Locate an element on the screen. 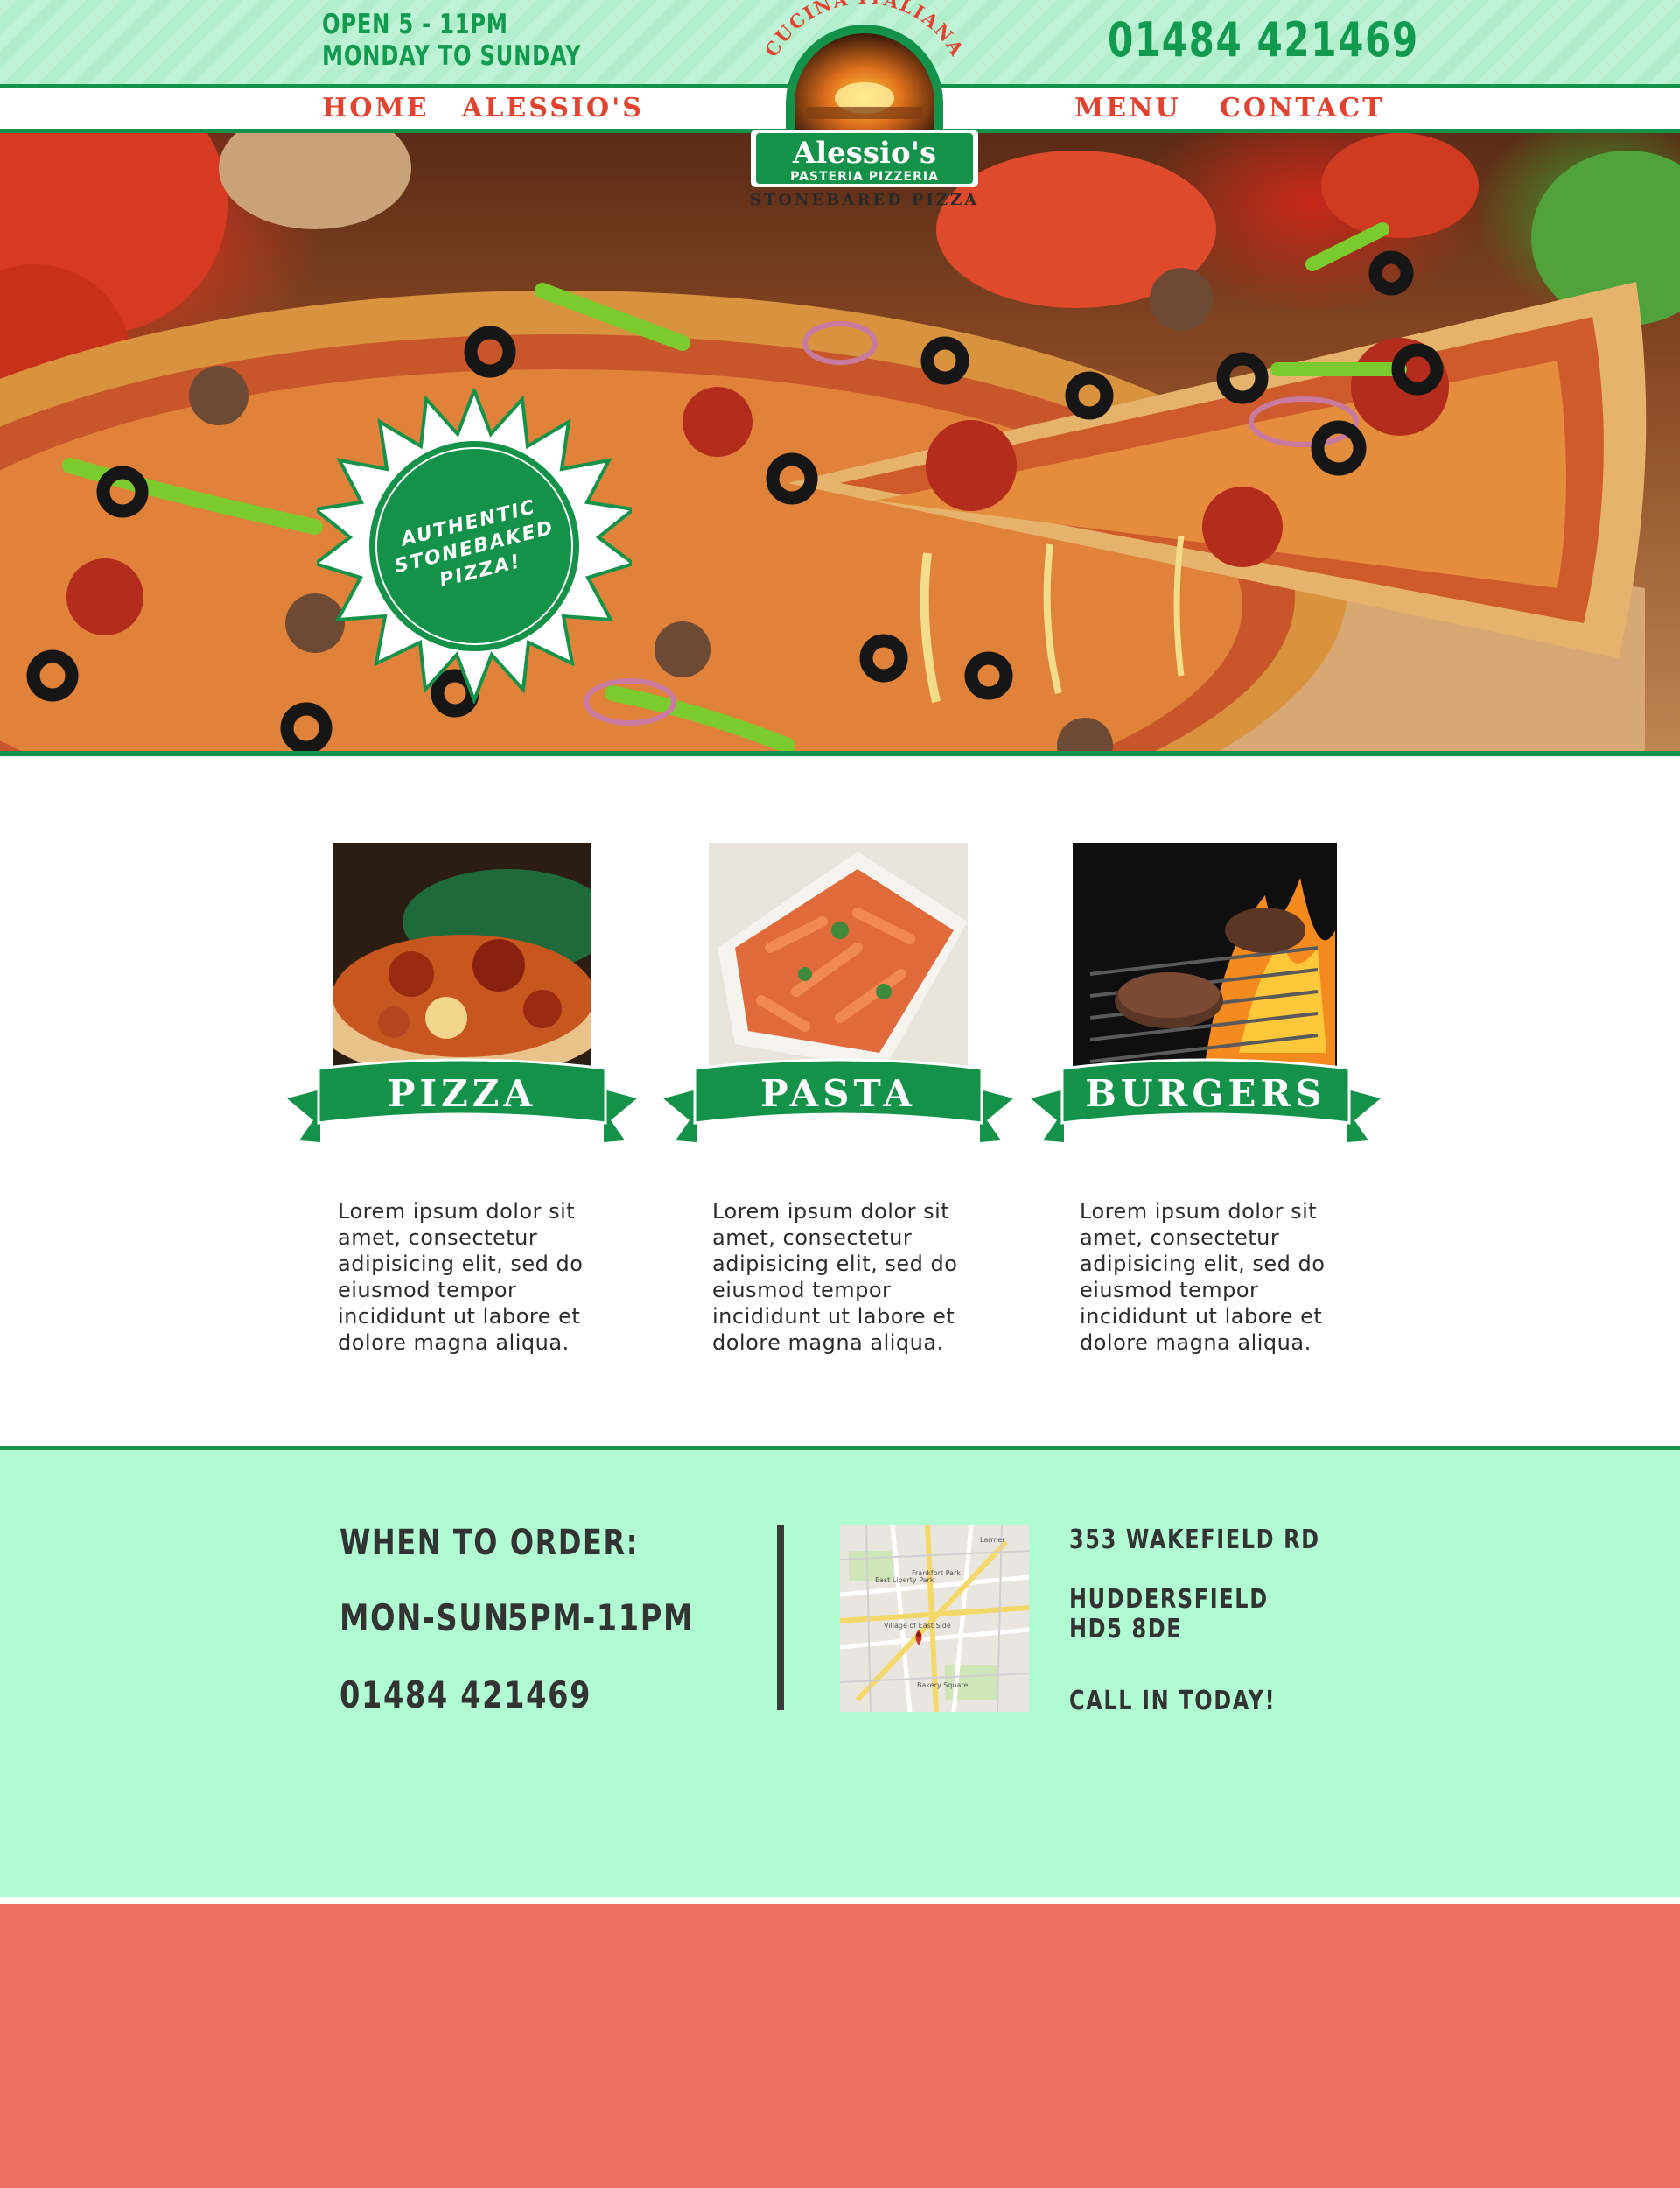  hours-line-2: MONDAY TO SUNDAY is located at coordinates (452, 56).